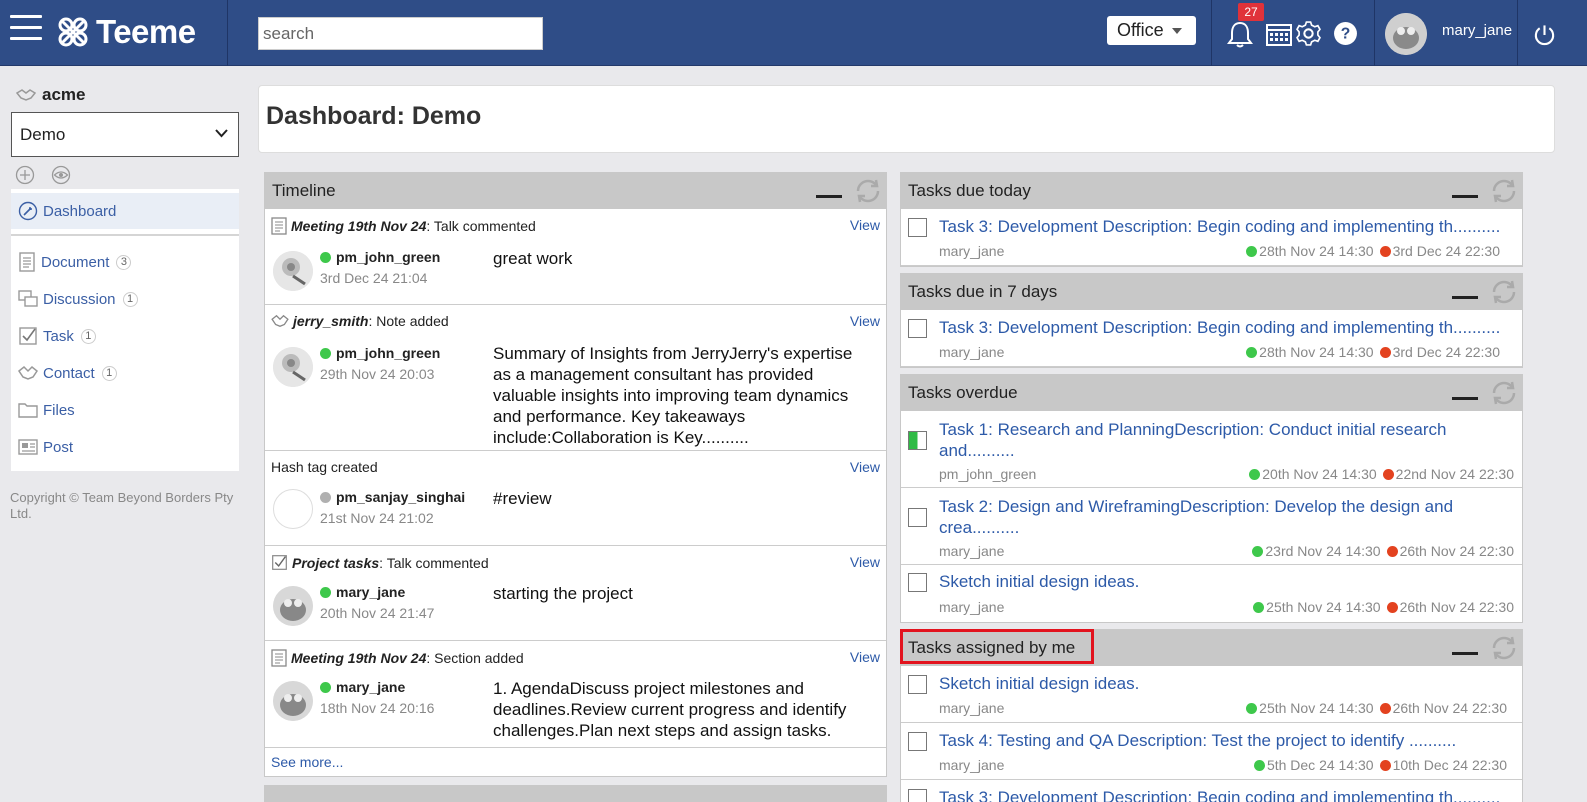  Describe the element at coordinates (61, 175) in the screenshot. I see `eye-icon` at that location.